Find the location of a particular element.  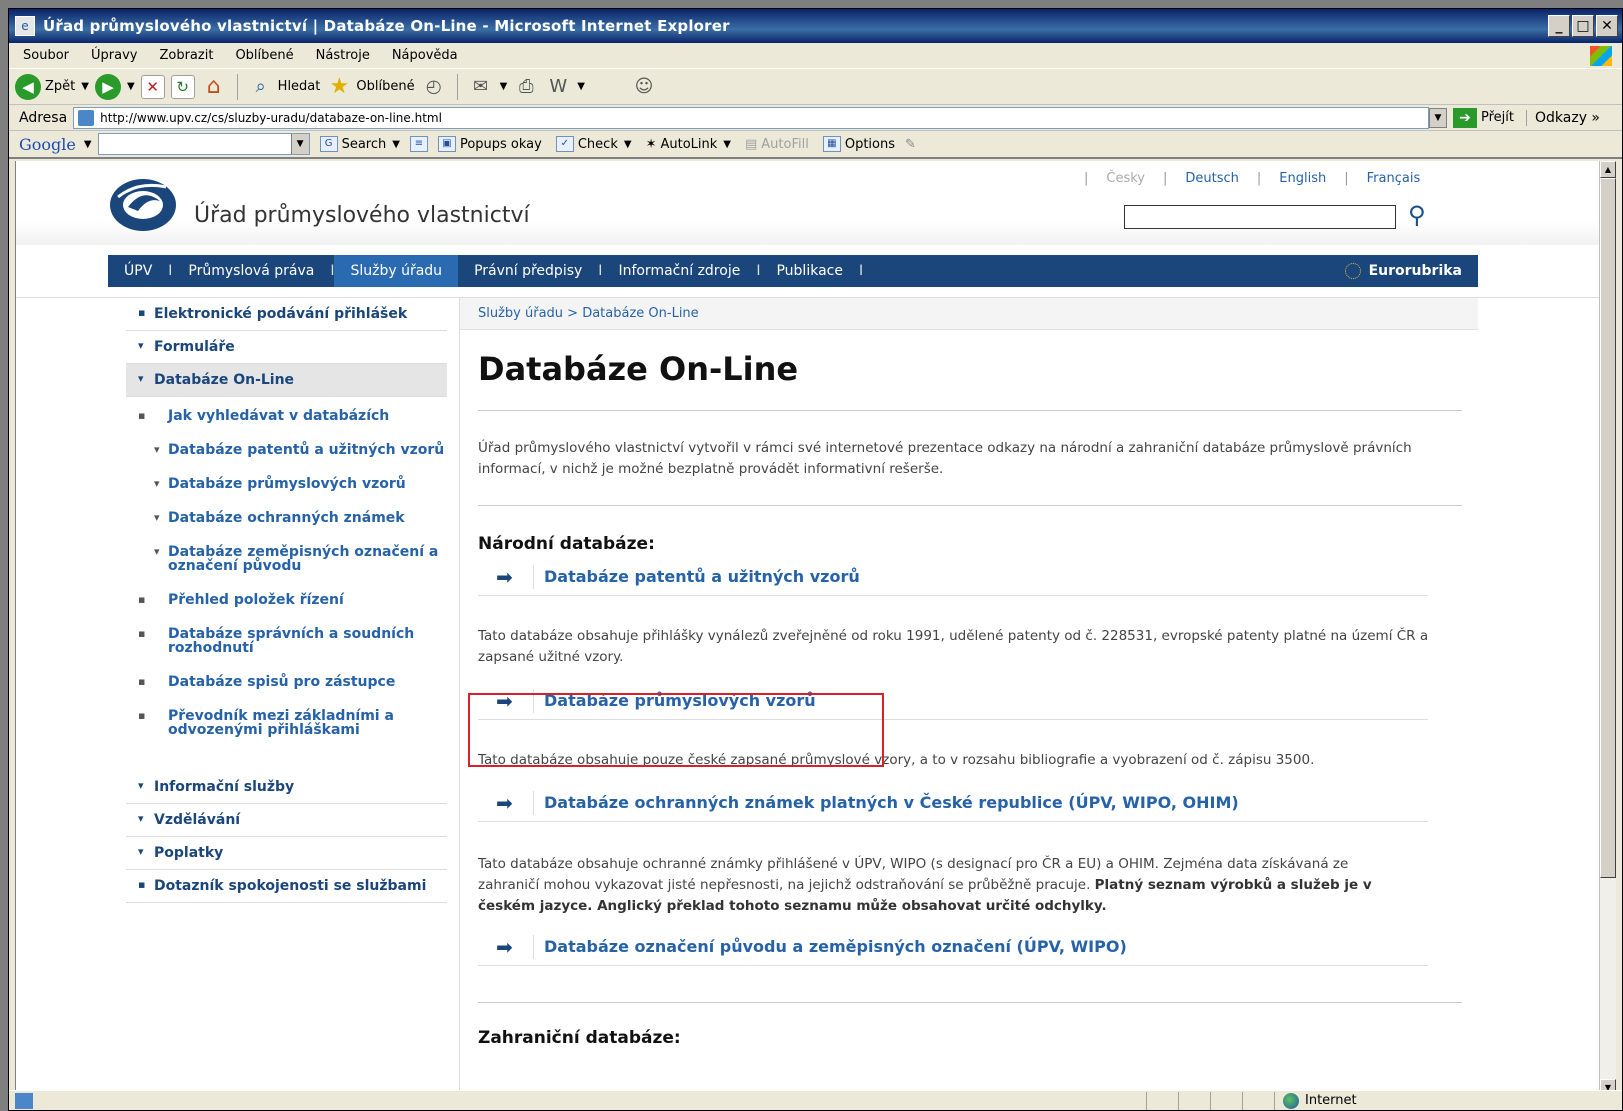

windows-logo-icon is located at coordinates (1601, 55).